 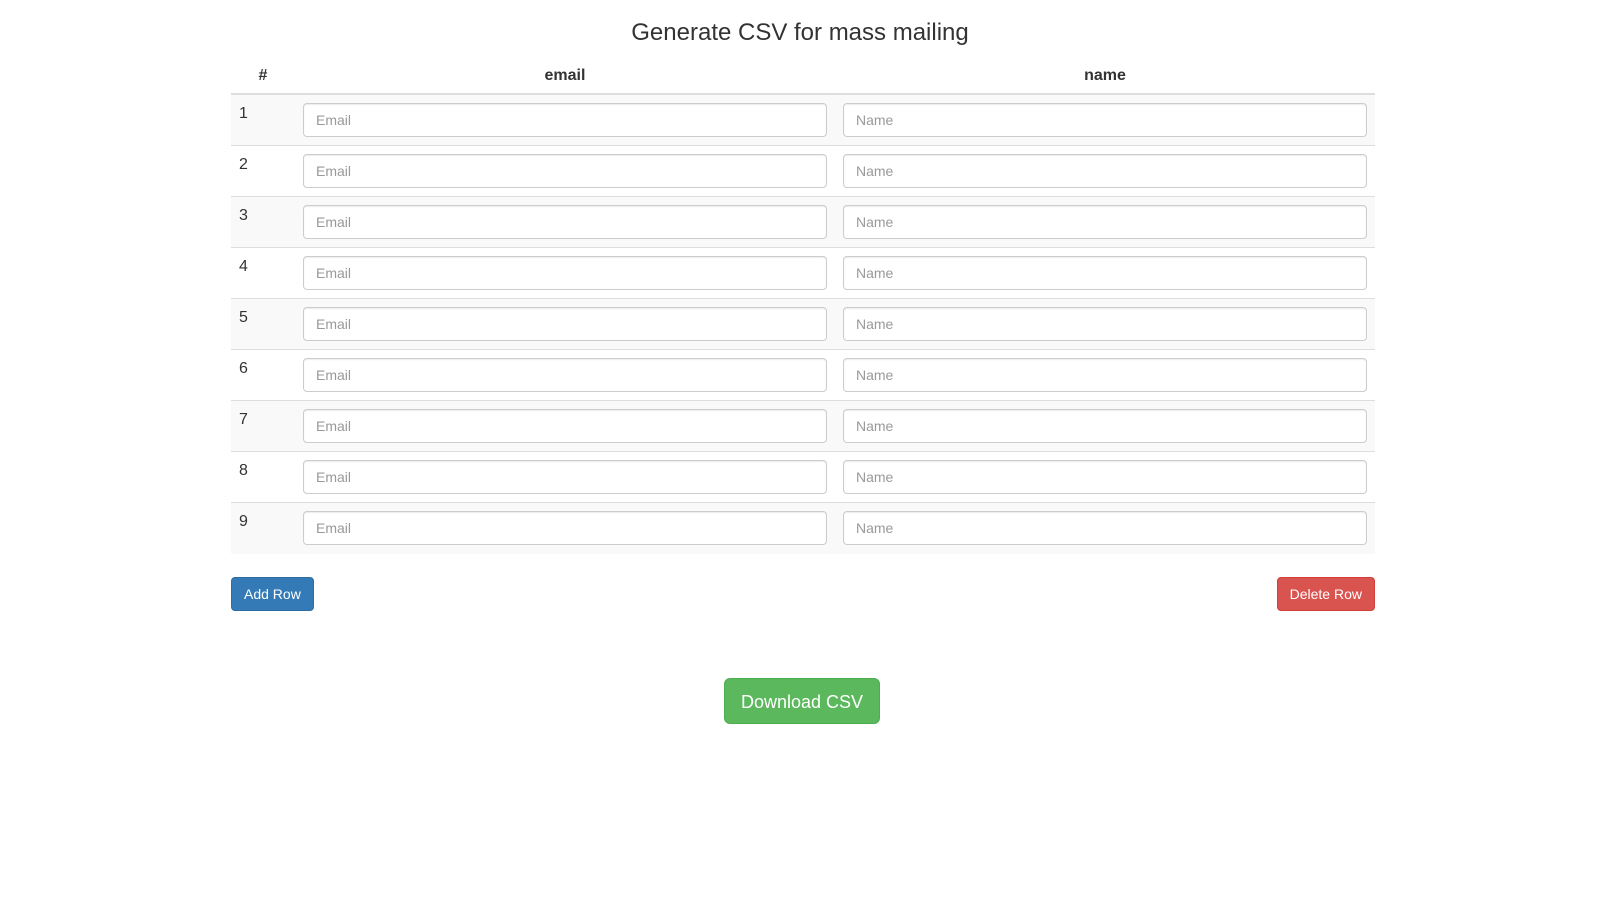 I want to click on table-row: 6, so click(x=803, y=375).